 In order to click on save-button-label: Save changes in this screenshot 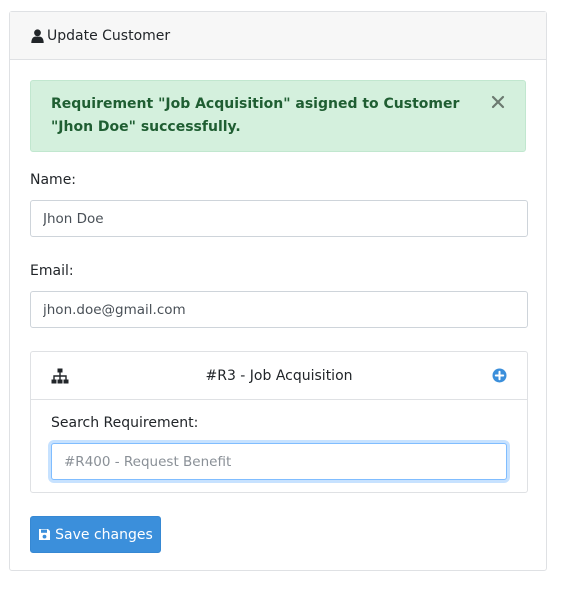, I will do `click(104, 534)`.